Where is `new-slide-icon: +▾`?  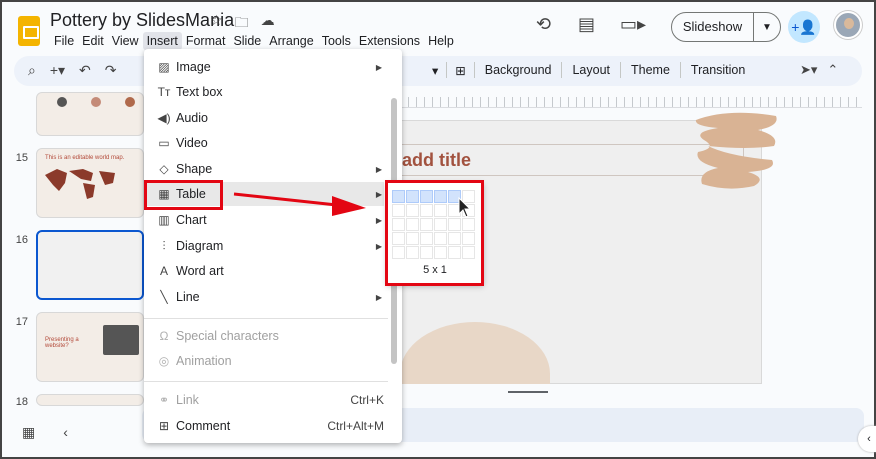
new-slide-icon: +▾ is located at coordinates (57, 70).